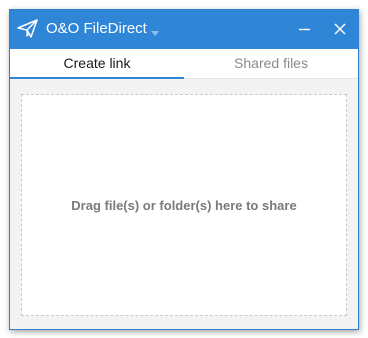 The width and height of the screenshot is (368, 338). Describe the element at coordinates (155, 30) in the screenshot. I see `chevron-down-icon` at that location.